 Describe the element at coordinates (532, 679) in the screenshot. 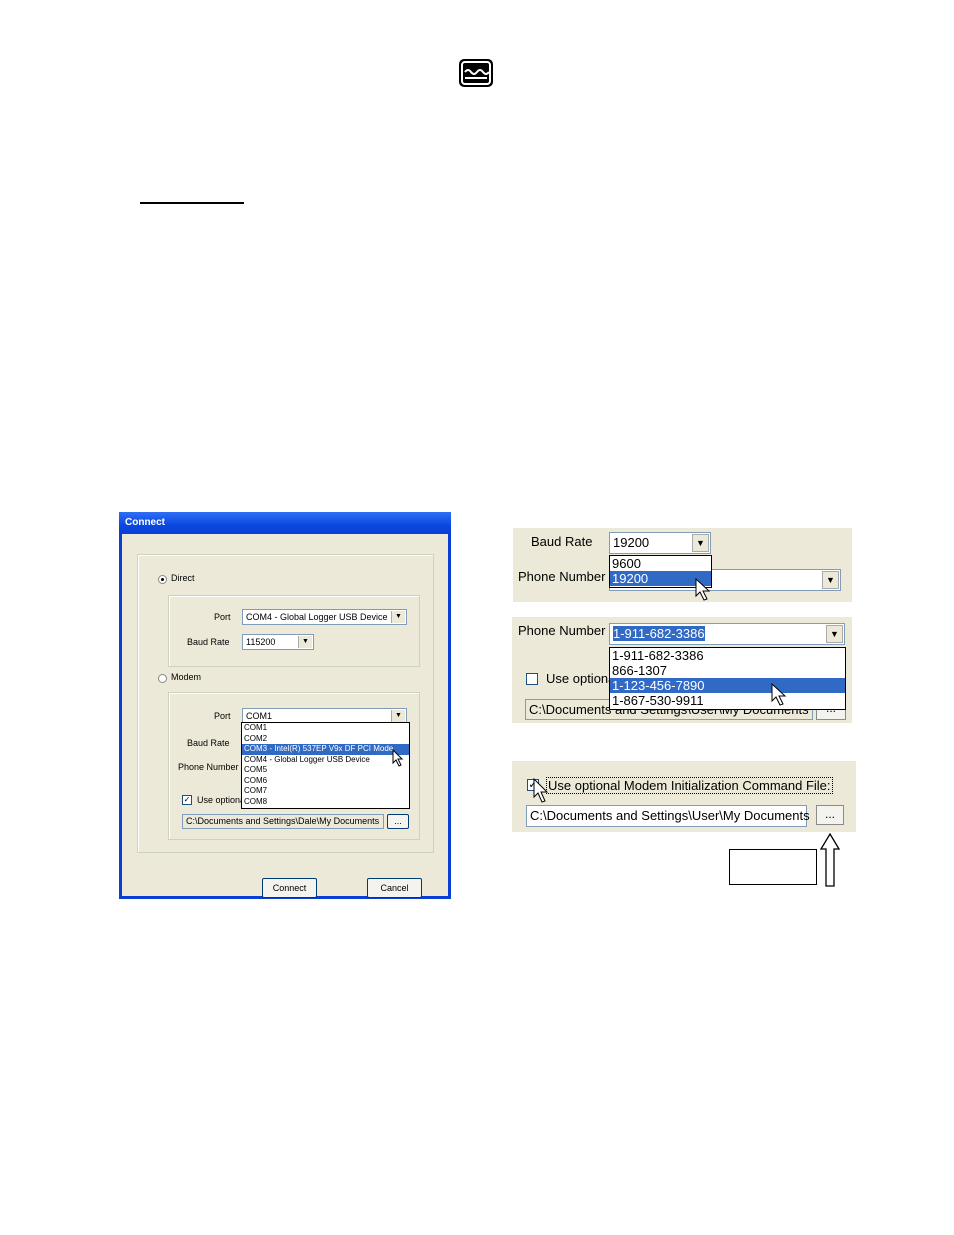

I see `optional-checkbox` at that location.